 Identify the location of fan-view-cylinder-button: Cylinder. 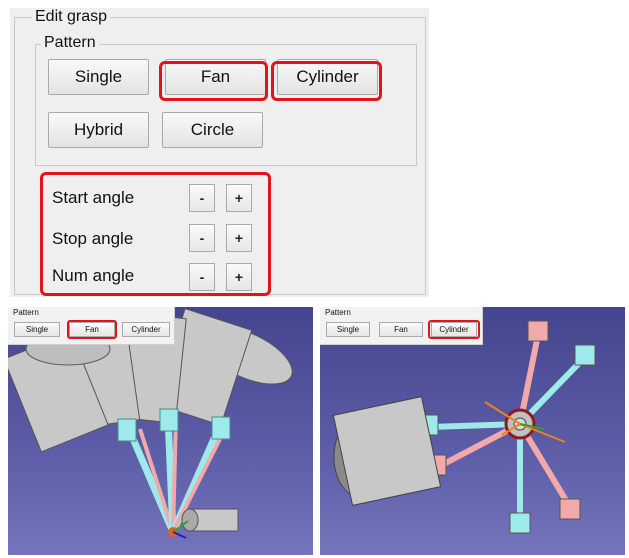
(146, 329).